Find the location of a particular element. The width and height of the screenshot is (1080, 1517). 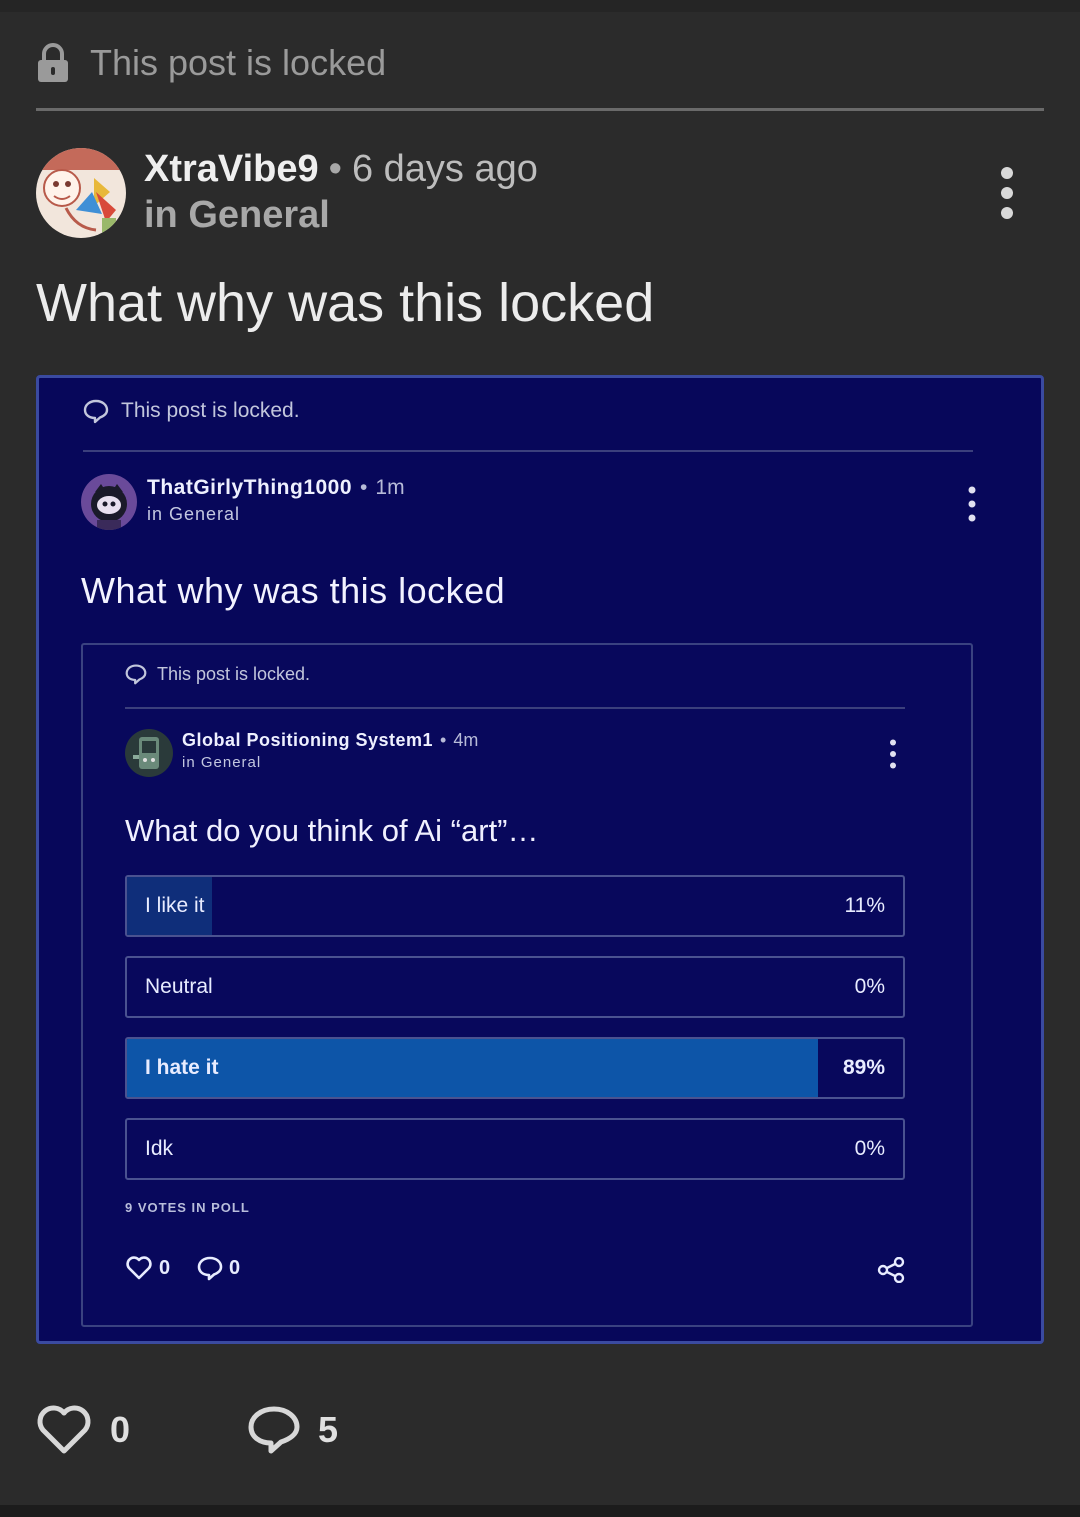

status-bar-strip is located at coordinates (540, 6).